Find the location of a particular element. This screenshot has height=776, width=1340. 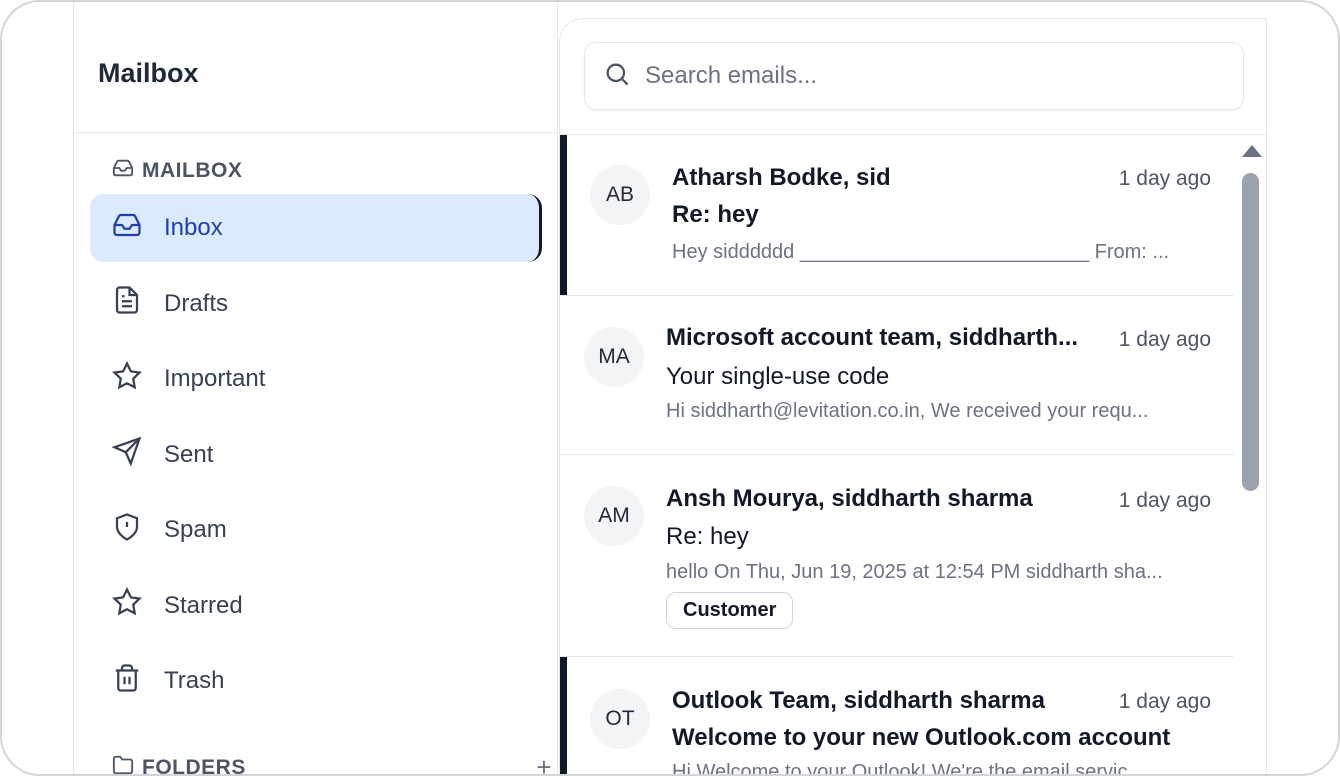

send-icon is located at coordinates (126, 454).